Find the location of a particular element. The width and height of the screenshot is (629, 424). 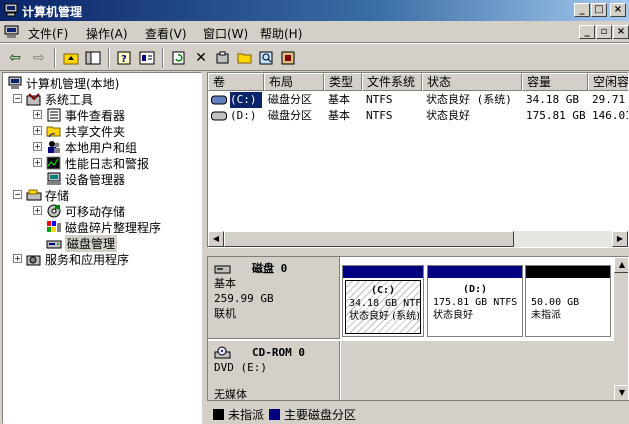

device-manager-icon is located at coordinates (54, 178).